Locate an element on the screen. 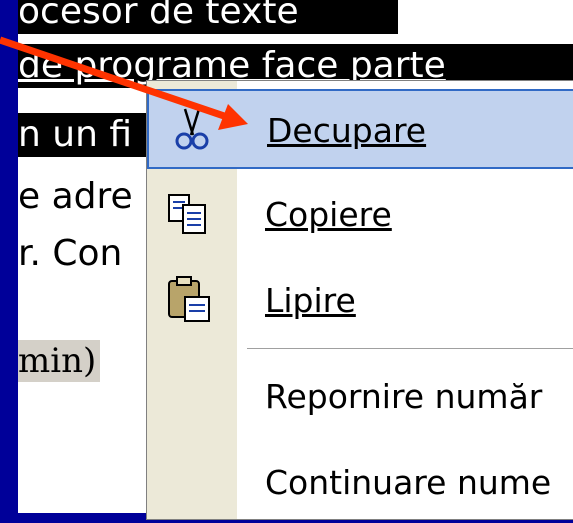 The width and height of the screenshot is (573, 523). red-arrow-icon is located at coordinates (124, 83).